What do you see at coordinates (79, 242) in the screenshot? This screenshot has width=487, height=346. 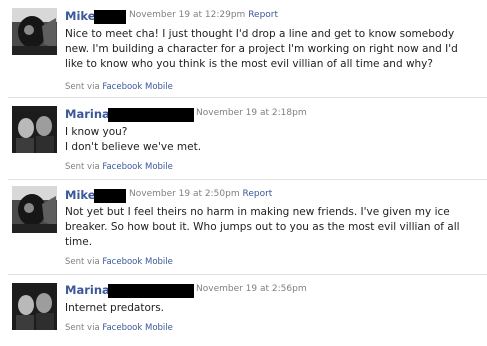 I see `message-line: time.` at bounding box center [79, 242].